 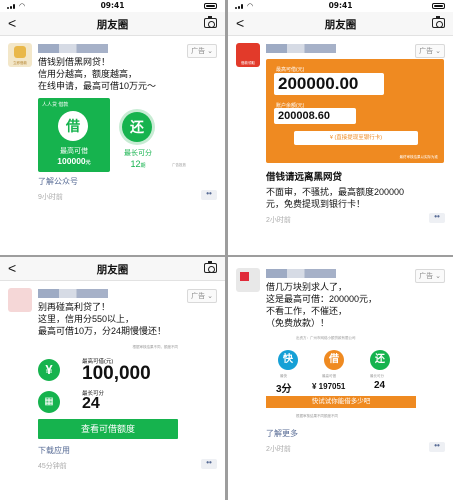 What do you see at coordinates (248, 55) in the screenshot?
I see `avatar: 借款领取` at bounding box center [248, 55].